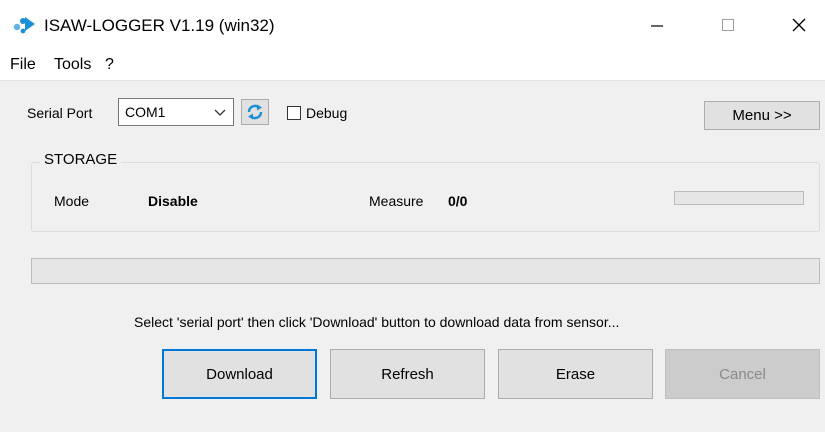  Describe the element at coordinates (72, 65) in the screenshot. I see `menu-tools: Tools` at that location.